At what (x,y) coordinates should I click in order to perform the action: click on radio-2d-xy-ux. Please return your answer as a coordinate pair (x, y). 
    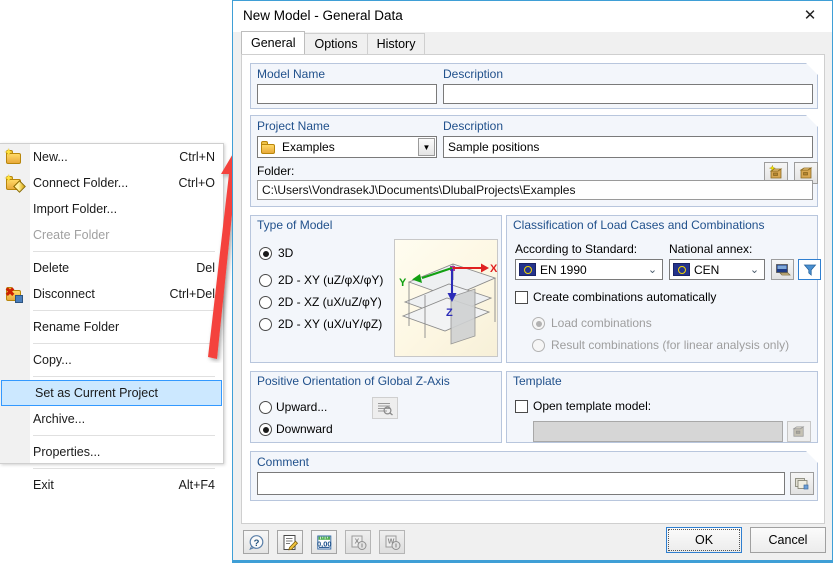
    Looking at the image, I should click on (265, 324).